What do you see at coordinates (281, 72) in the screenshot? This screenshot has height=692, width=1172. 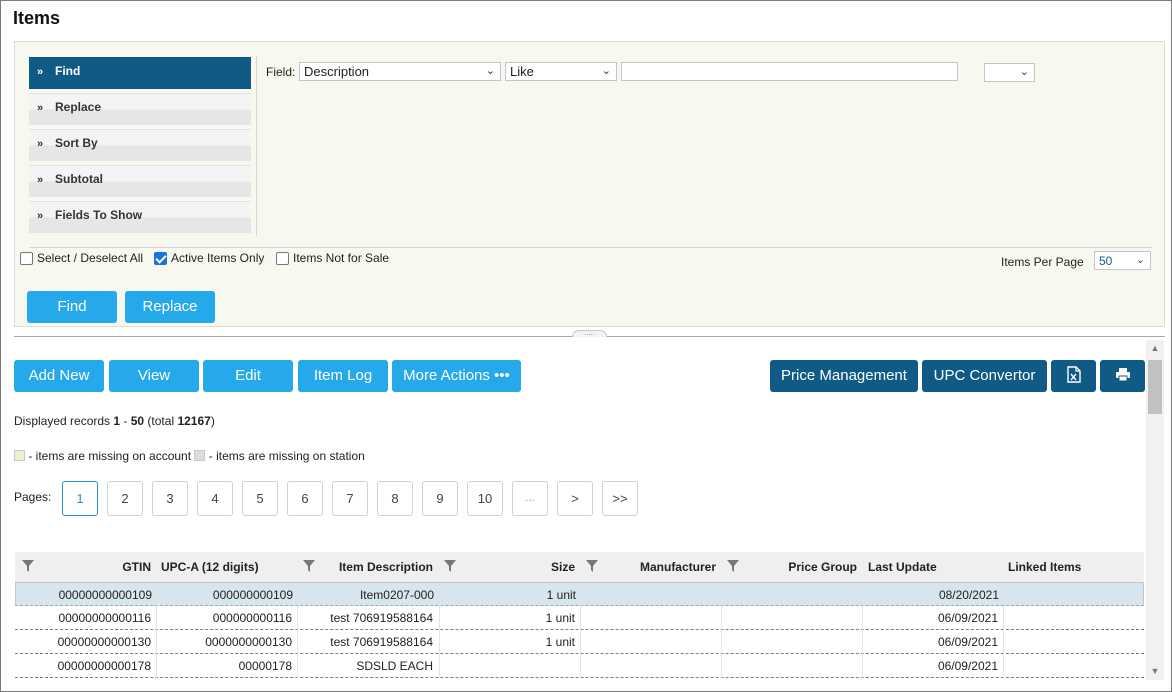 I see `field-label: Field:` at bounding box center [281, 72].